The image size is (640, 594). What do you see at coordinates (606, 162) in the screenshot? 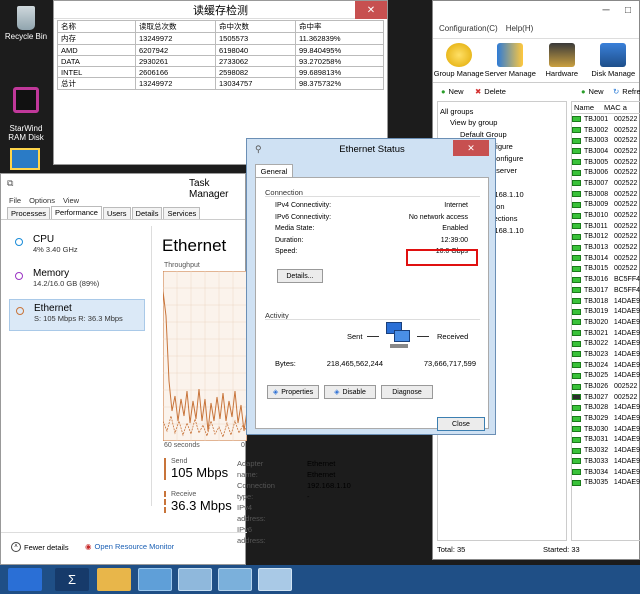
I see `client-row: TBJ005 002522` at bounding box center [606, 162].